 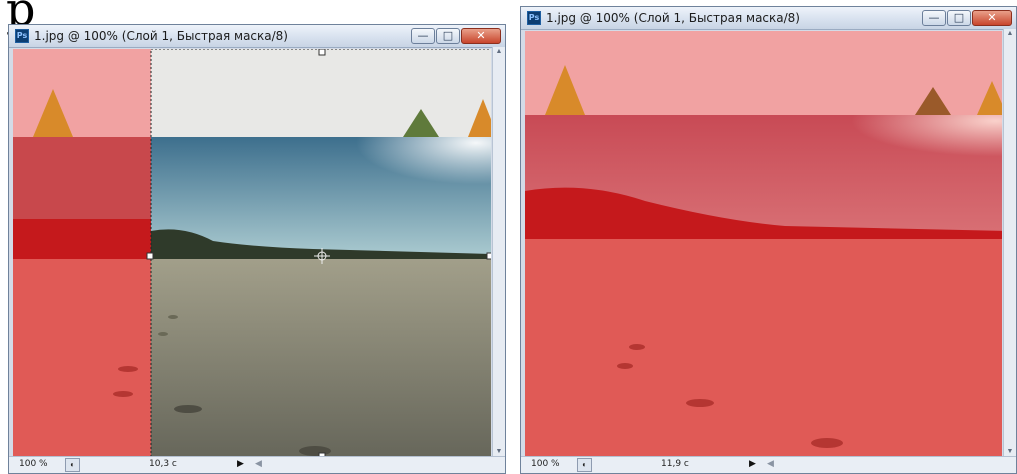 I want to click on status-bar: 100 % ◐ 11,9 с ▶ ◀, so click(x=768, y=464).